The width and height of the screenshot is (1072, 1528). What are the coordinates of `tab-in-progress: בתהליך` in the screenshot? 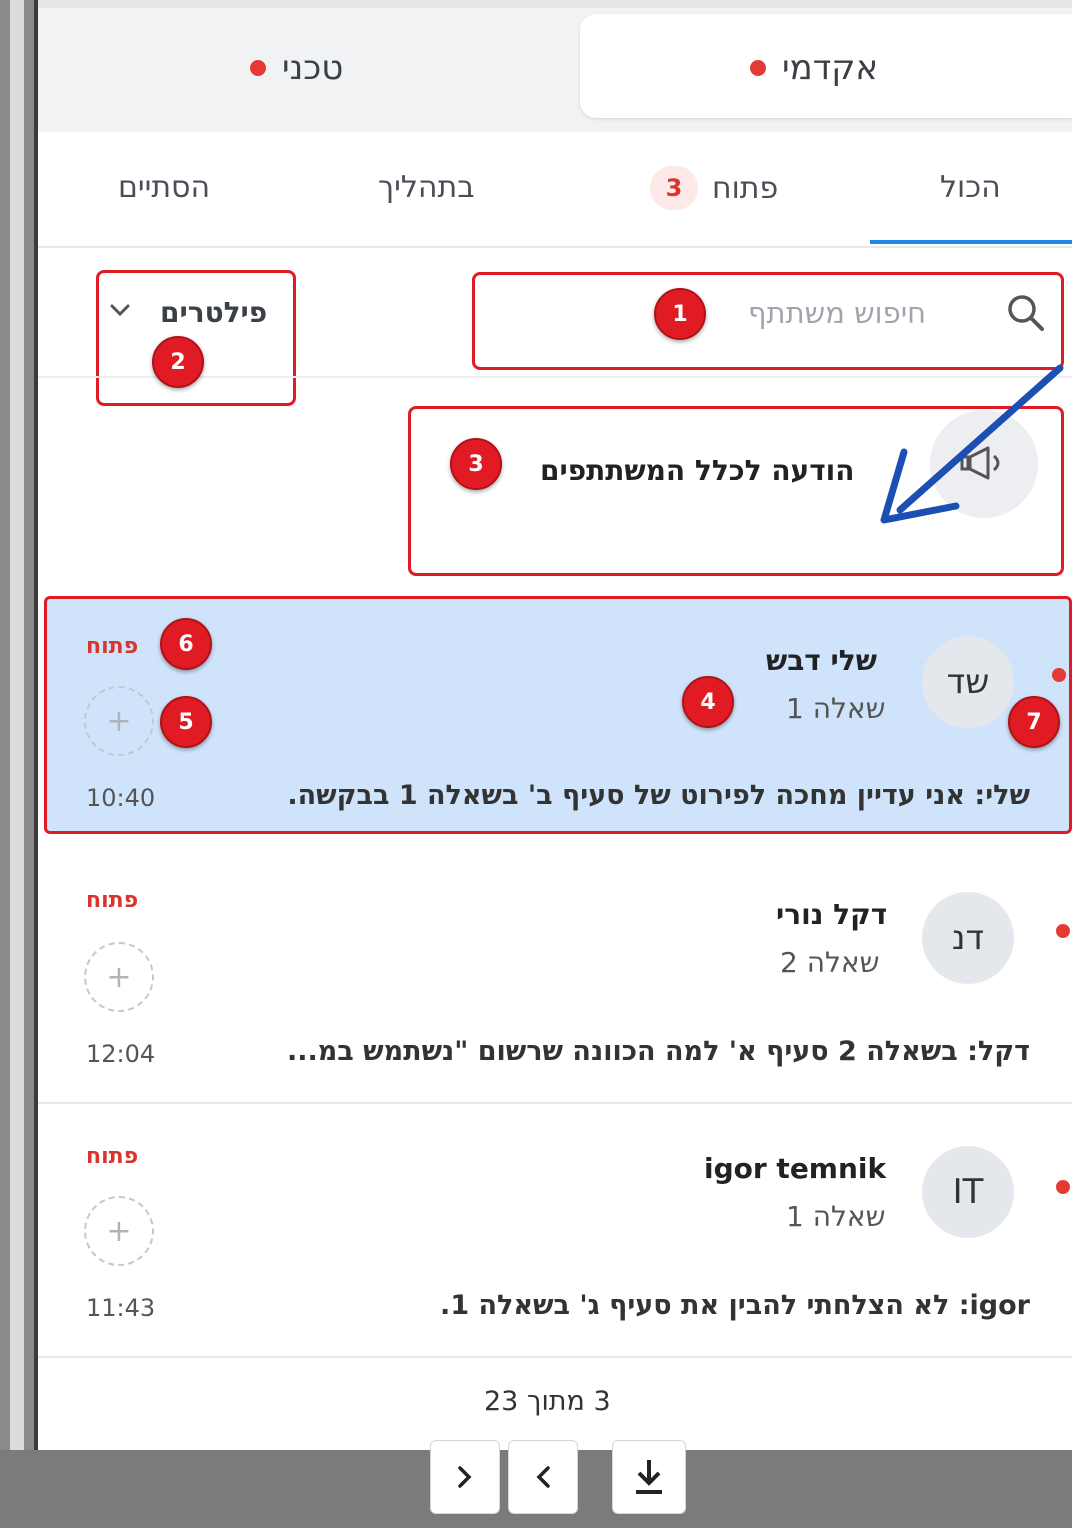 It's located at (426, 187).